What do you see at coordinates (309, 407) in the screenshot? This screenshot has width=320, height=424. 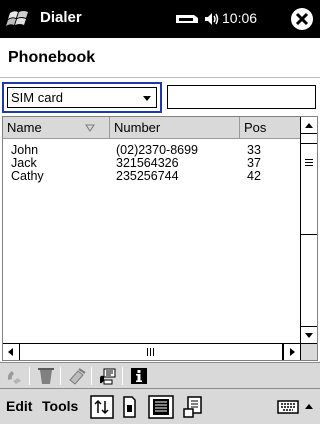 I see `input-selector-arrow-icon` at bounding box center [309, 407].